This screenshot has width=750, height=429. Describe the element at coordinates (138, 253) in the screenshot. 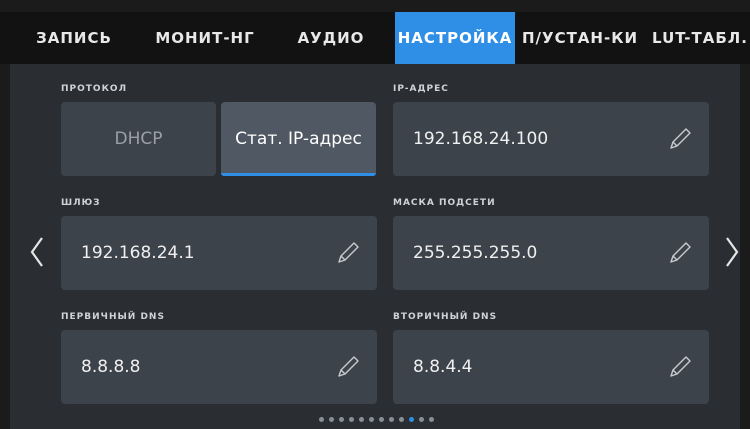

I see `gateway-value: 192.168.24.1` at that location.